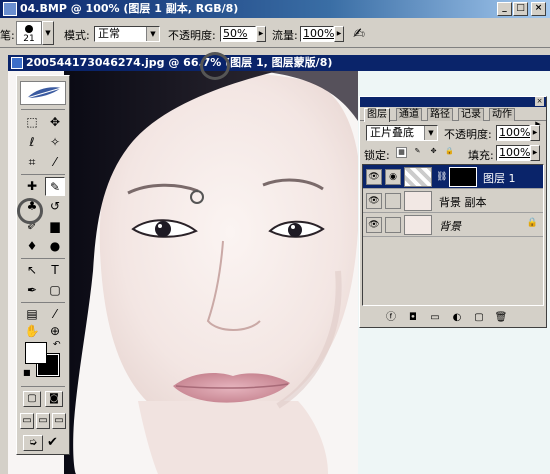  I want to click on screen-mode-menubar-icon: ▭, so click(43, 421).